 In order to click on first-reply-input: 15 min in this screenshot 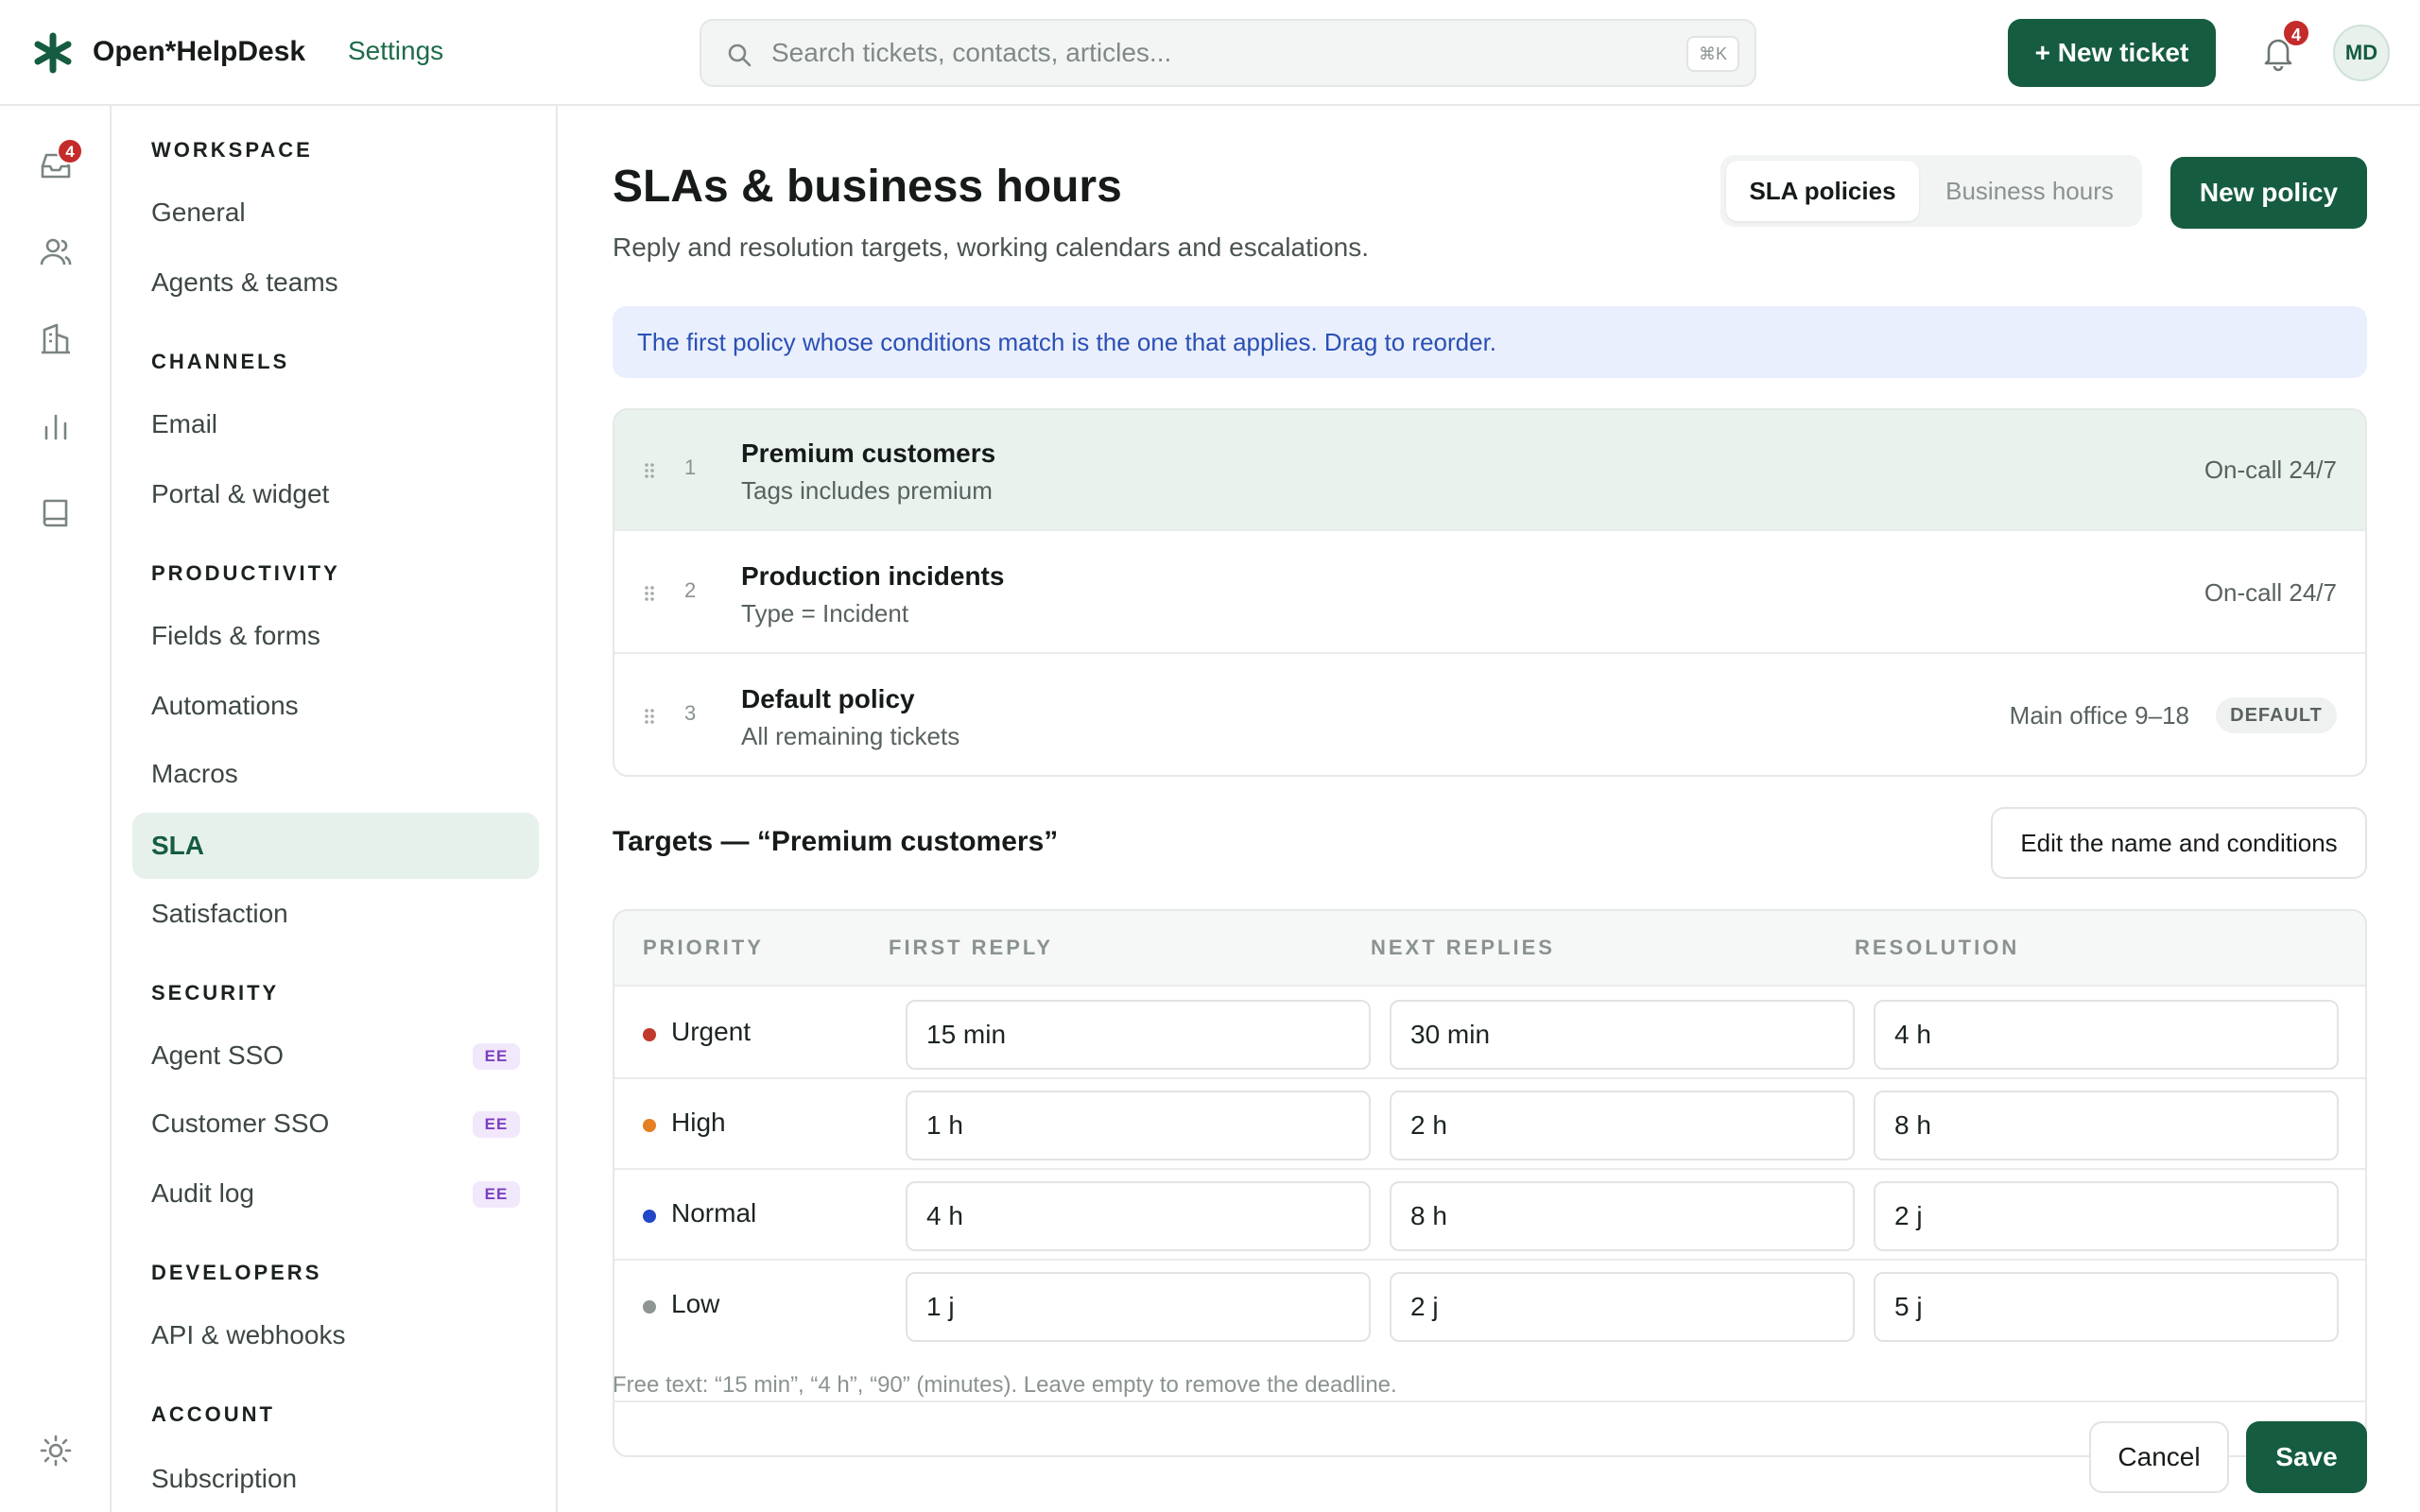, I will do `click(1139, 1035)`.